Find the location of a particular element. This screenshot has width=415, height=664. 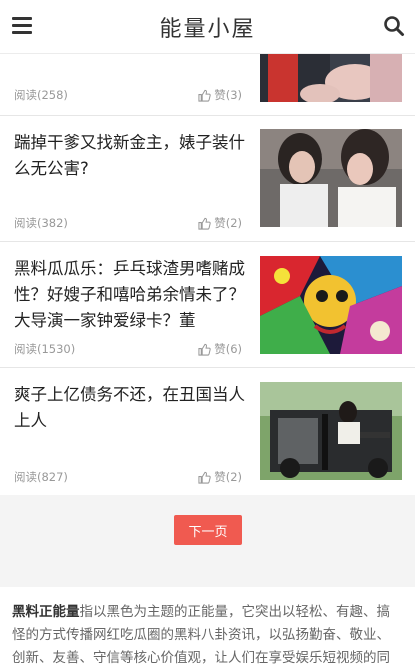

next-page-button: 下一页 is located at coordinates (208, 530).